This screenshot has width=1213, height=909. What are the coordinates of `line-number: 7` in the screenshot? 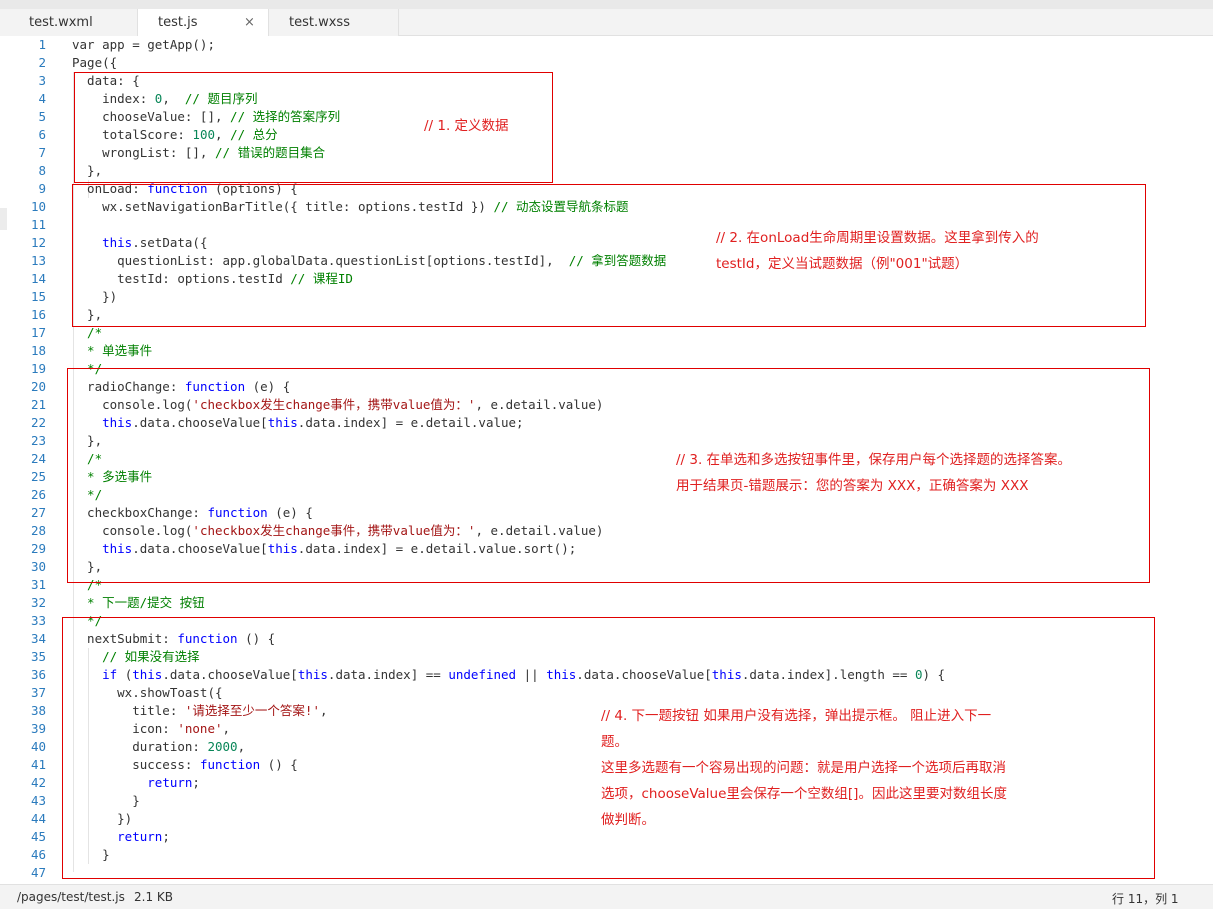 It's located at (42, 152).